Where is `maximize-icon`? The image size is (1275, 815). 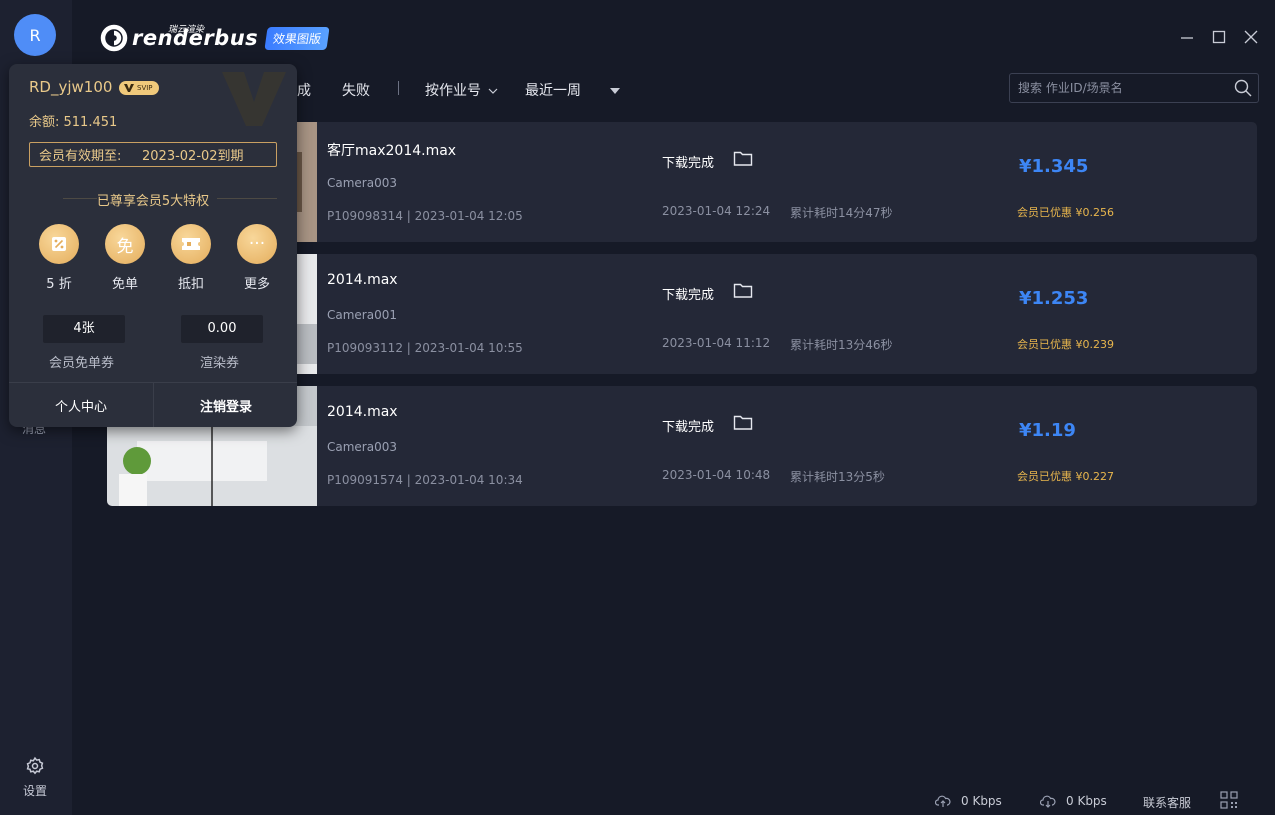 maximize-icon is located at coordinates (1219, 37).